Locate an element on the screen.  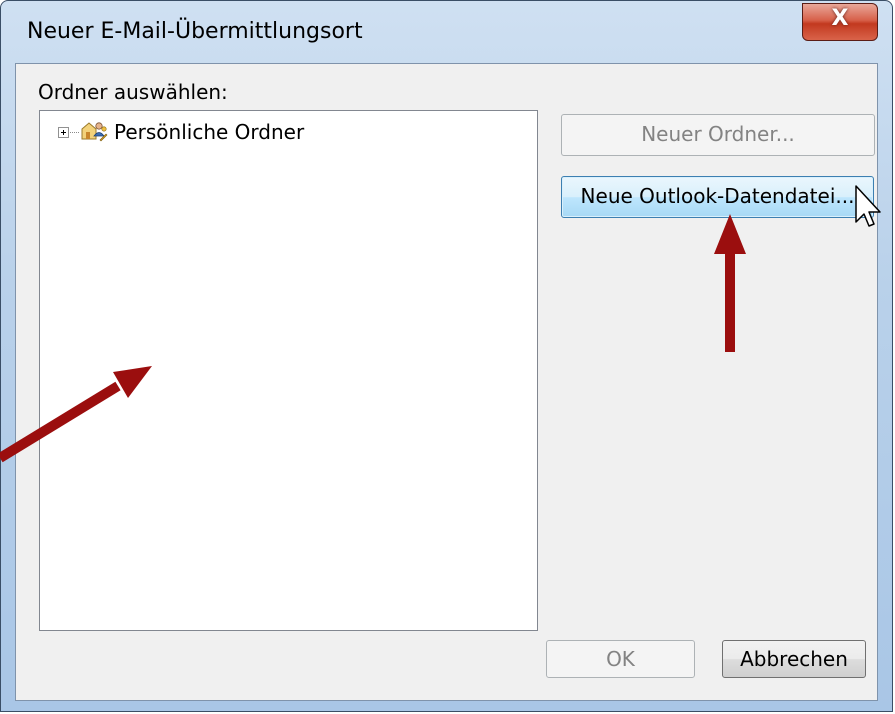
close-button: X is located at coordinates (840, 22).